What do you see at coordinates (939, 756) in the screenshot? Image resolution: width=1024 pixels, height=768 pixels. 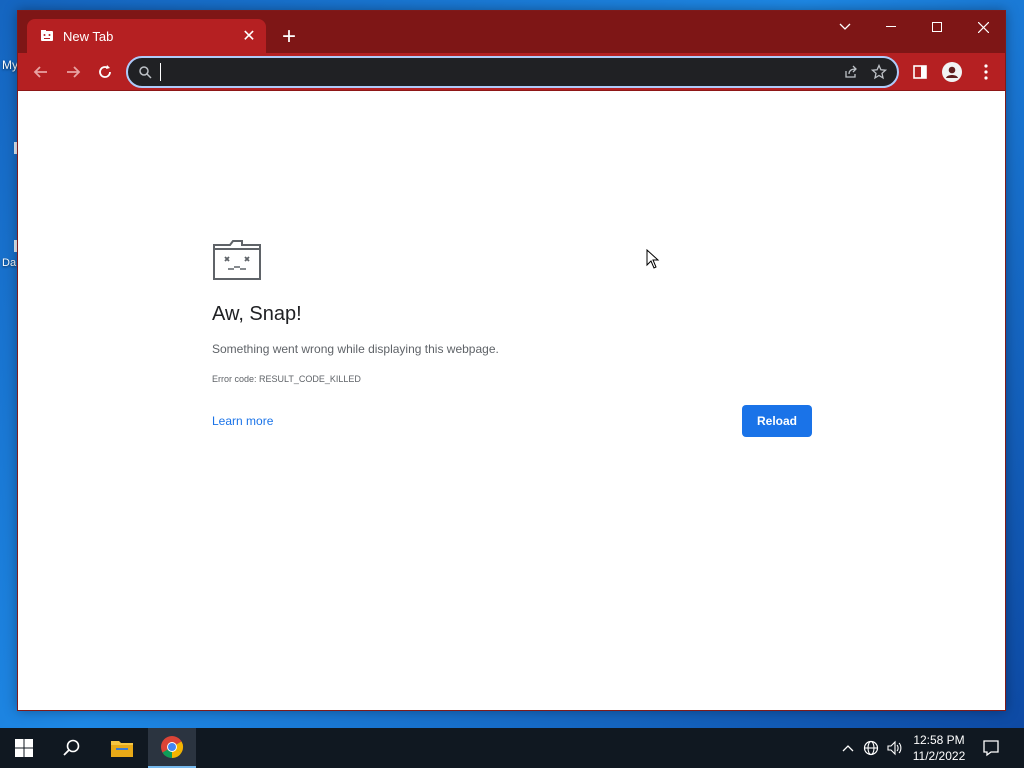 I see `clock-date: 11/2/2022` at bounding box center [939, 756].